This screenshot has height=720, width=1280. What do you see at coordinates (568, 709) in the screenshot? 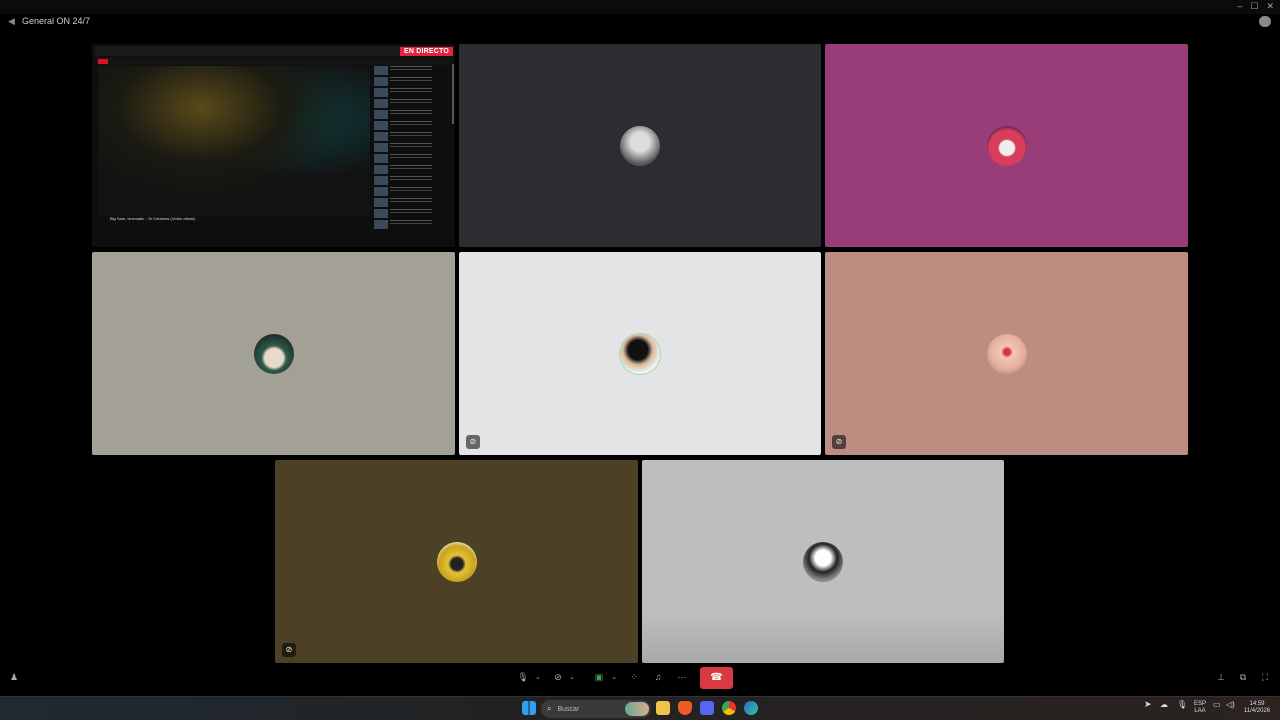
I see `search-placeholder: Buscar` at bounding box center [568, 709].